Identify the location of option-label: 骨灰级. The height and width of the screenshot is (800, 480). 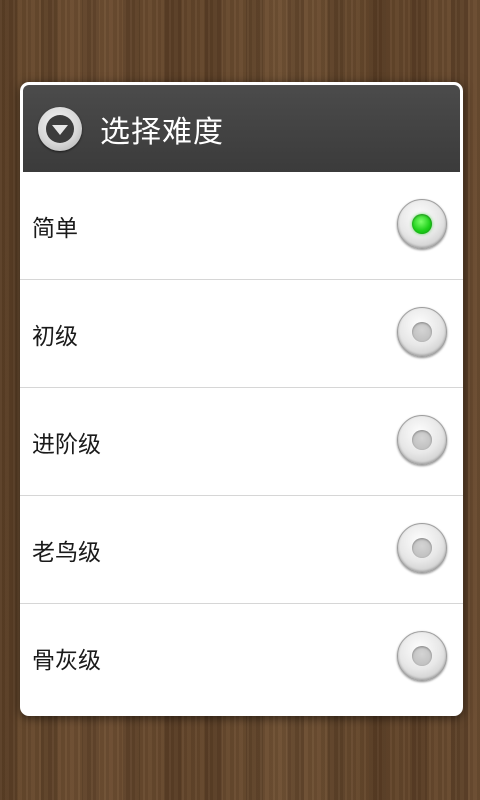
(66, 661).